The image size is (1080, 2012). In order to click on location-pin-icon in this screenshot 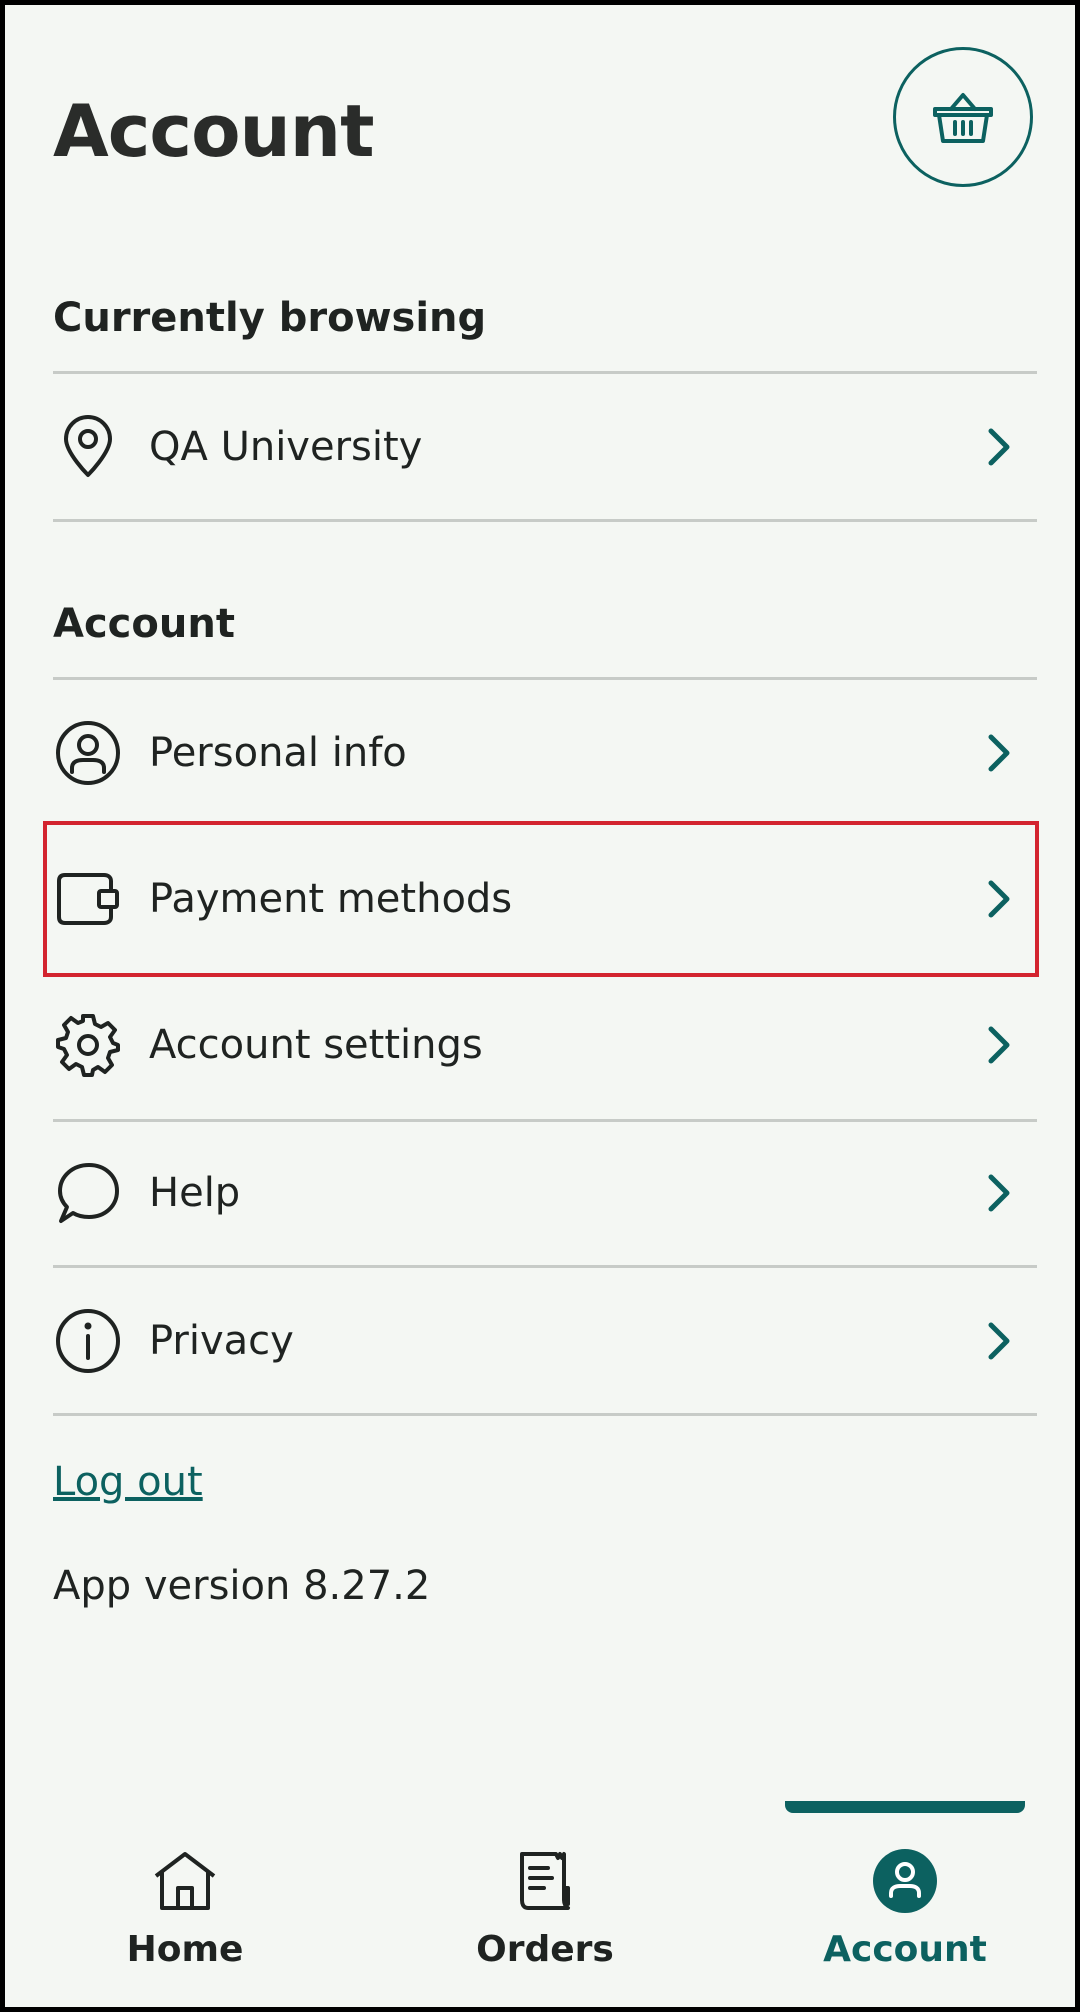, I will do `click(88, 447)`.